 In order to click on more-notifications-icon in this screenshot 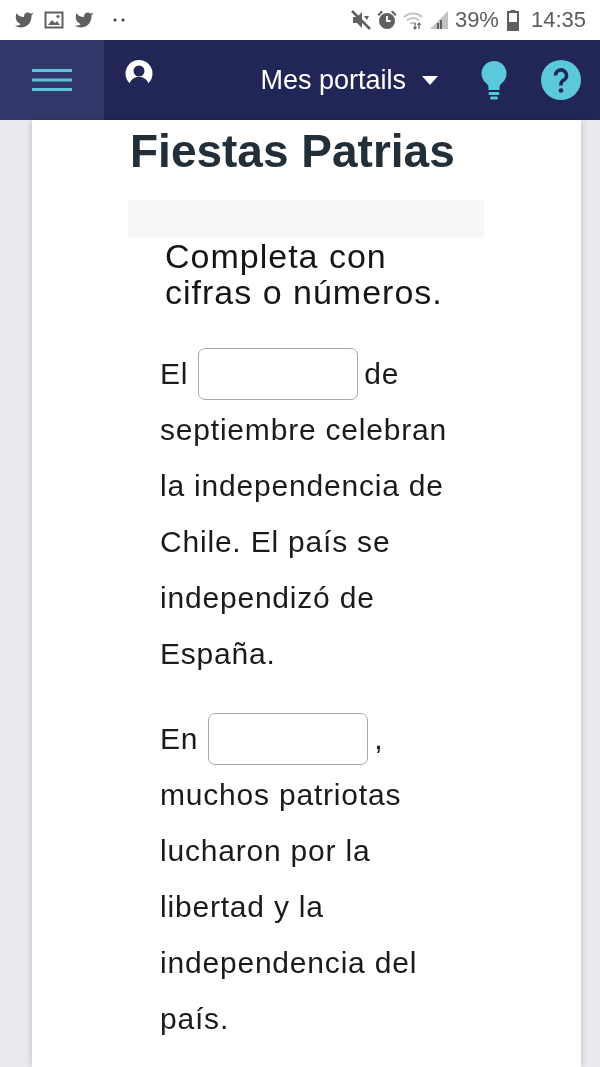, I will do `click(119, 20)`.